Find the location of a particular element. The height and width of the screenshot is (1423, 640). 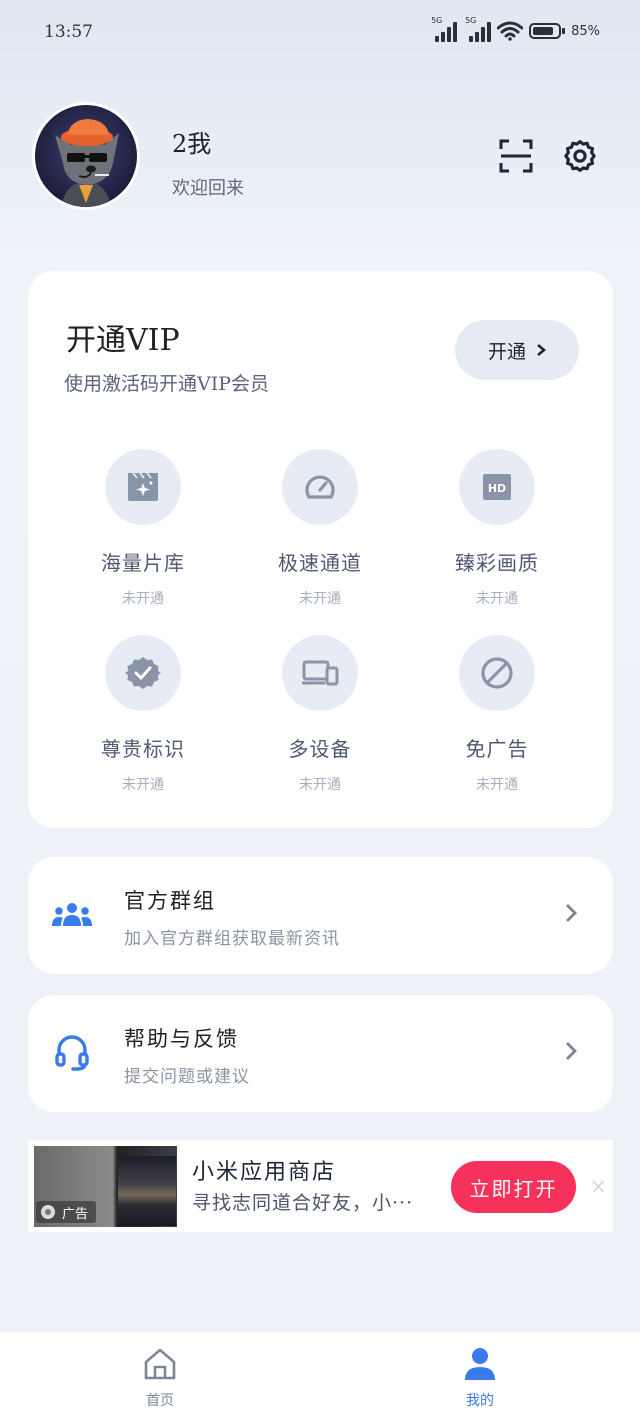

battery-icon is located at coordinates (547, 31).